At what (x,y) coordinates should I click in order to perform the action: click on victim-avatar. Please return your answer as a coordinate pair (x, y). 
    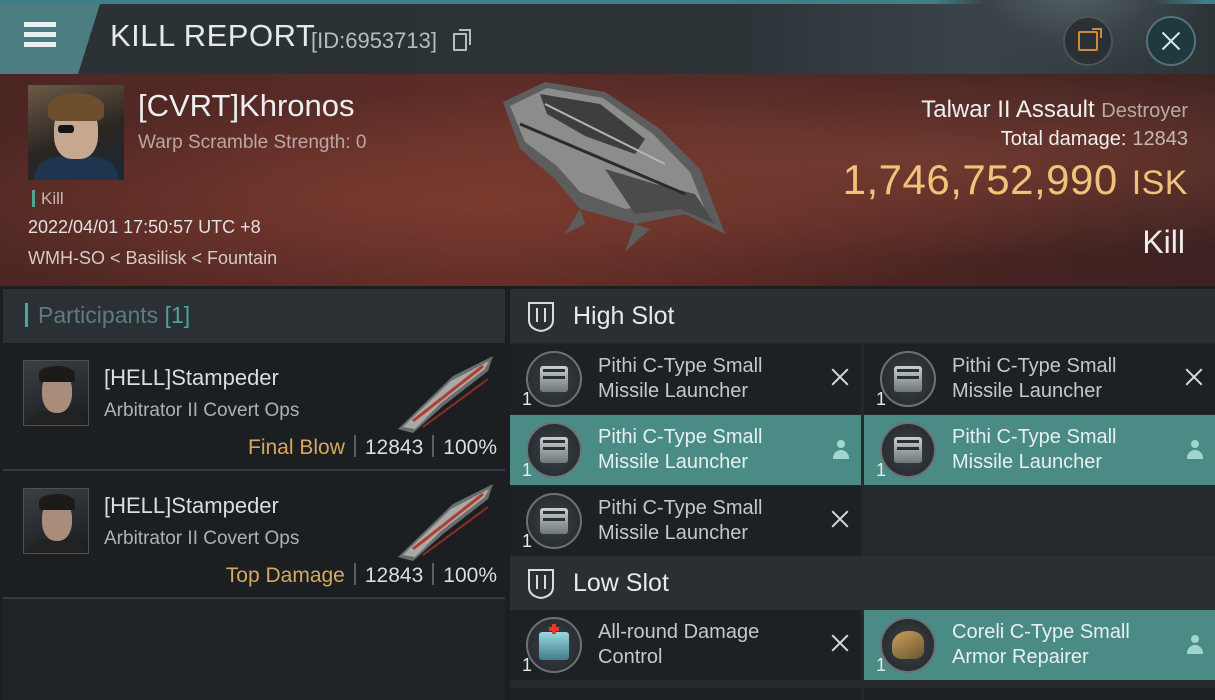
    Looking at the image, I should click on (76, 132).